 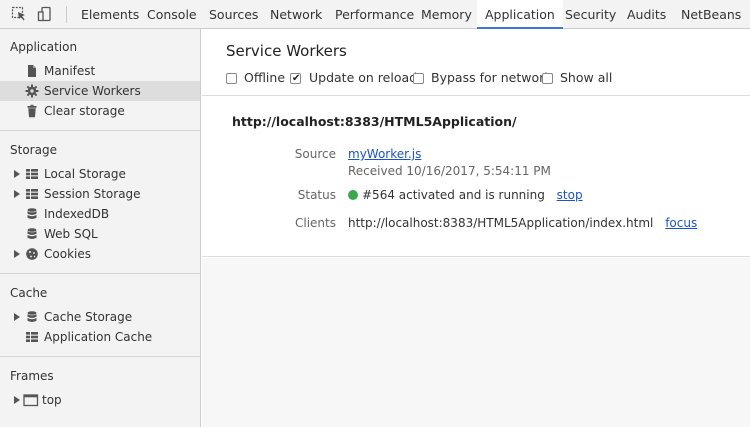 I want to click on frame-icon, so click(x=31, y=400).